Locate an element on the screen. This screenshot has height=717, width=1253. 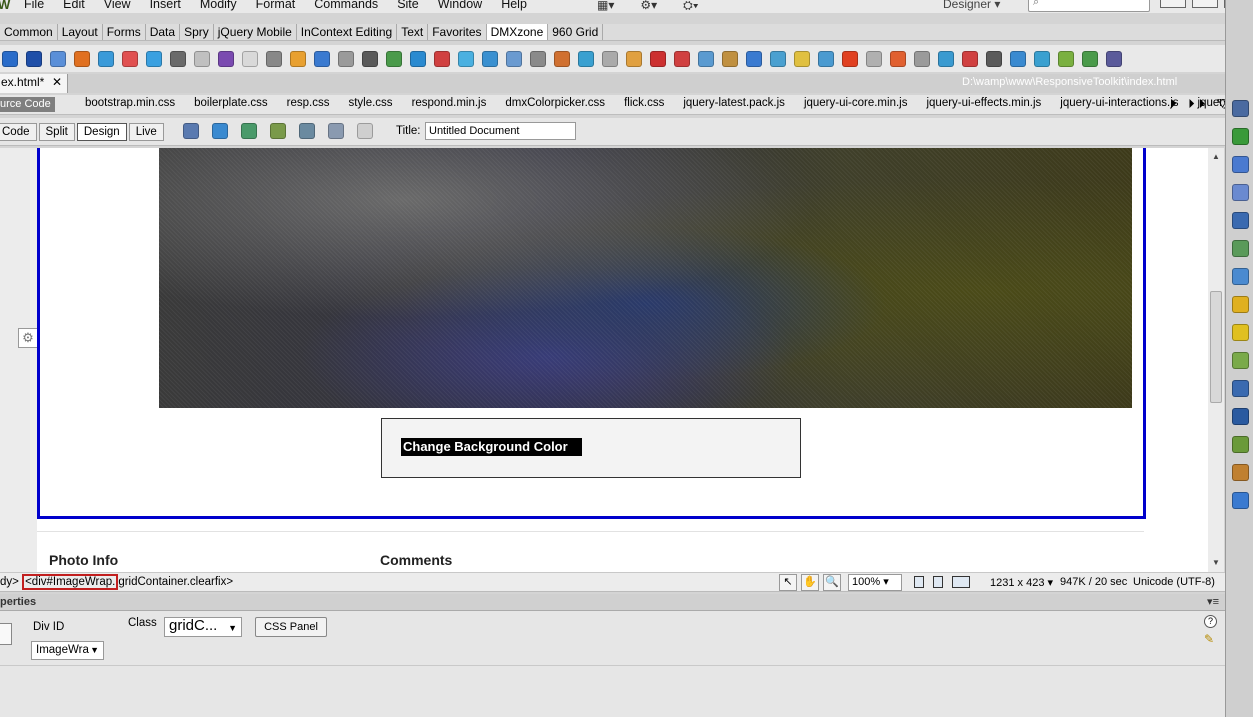
related-file: dmxColorpicker.css is located at coordinates (555, 103).